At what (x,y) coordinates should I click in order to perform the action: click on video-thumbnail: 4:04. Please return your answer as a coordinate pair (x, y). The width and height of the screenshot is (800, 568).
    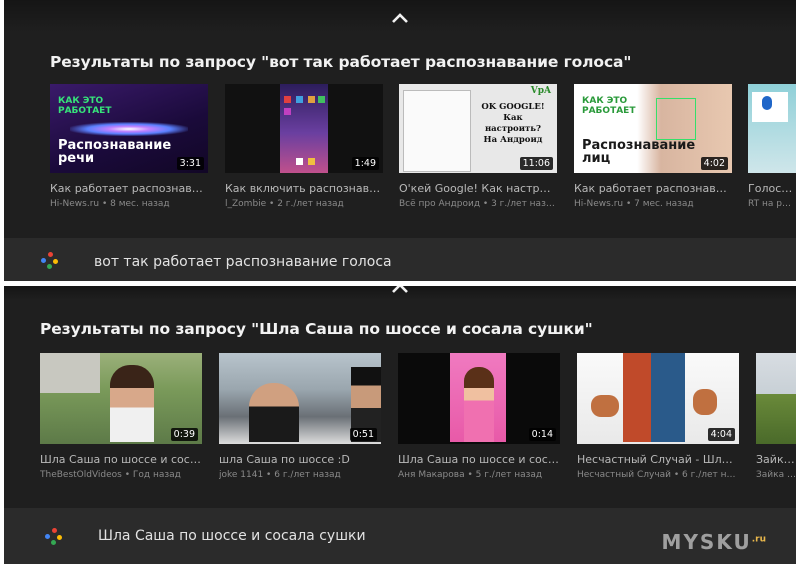
    Looking at the image, I should click on (658, 398).